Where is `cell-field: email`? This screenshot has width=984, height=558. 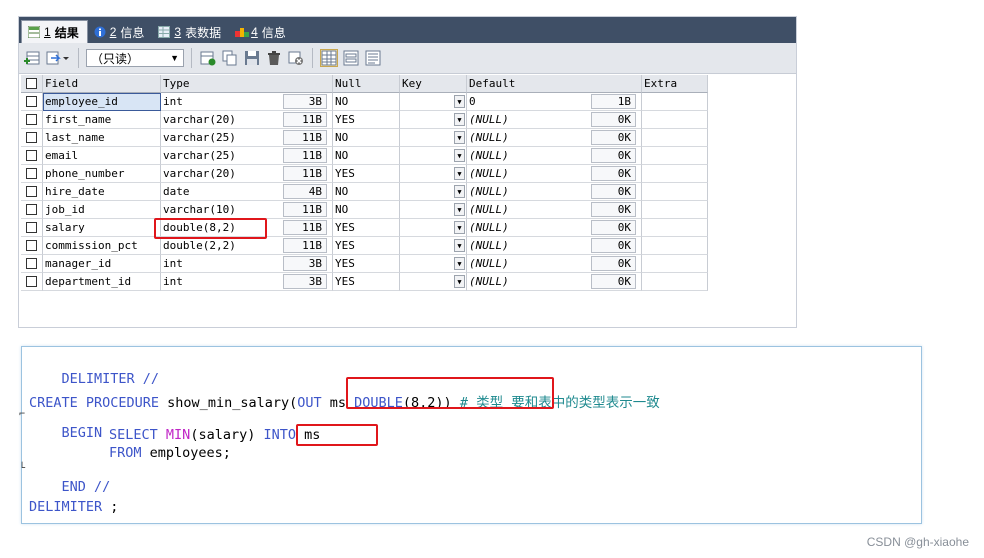
cell-field: email is located at coordinates (102, 156).